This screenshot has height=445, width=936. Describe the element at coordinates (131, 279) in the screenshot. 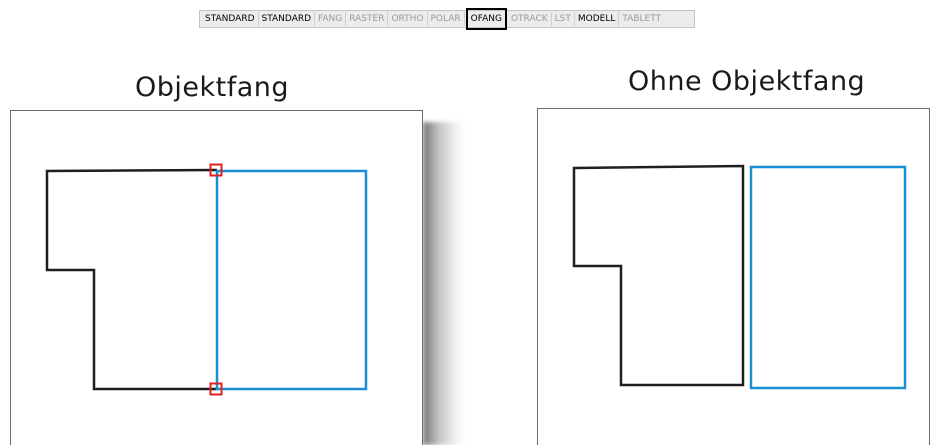

I see `left-l-shape-polygon` at that location.